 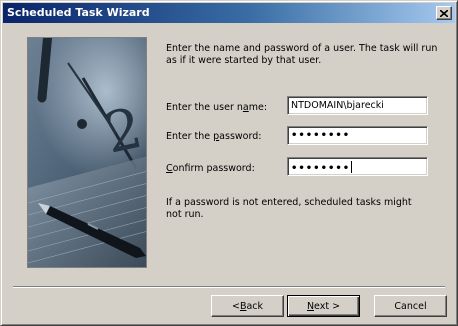 What do you see at coordinates (204, 107) in the screenshot?
I see `username-label-text: Enter the user n` at bounding box center [204, 107].